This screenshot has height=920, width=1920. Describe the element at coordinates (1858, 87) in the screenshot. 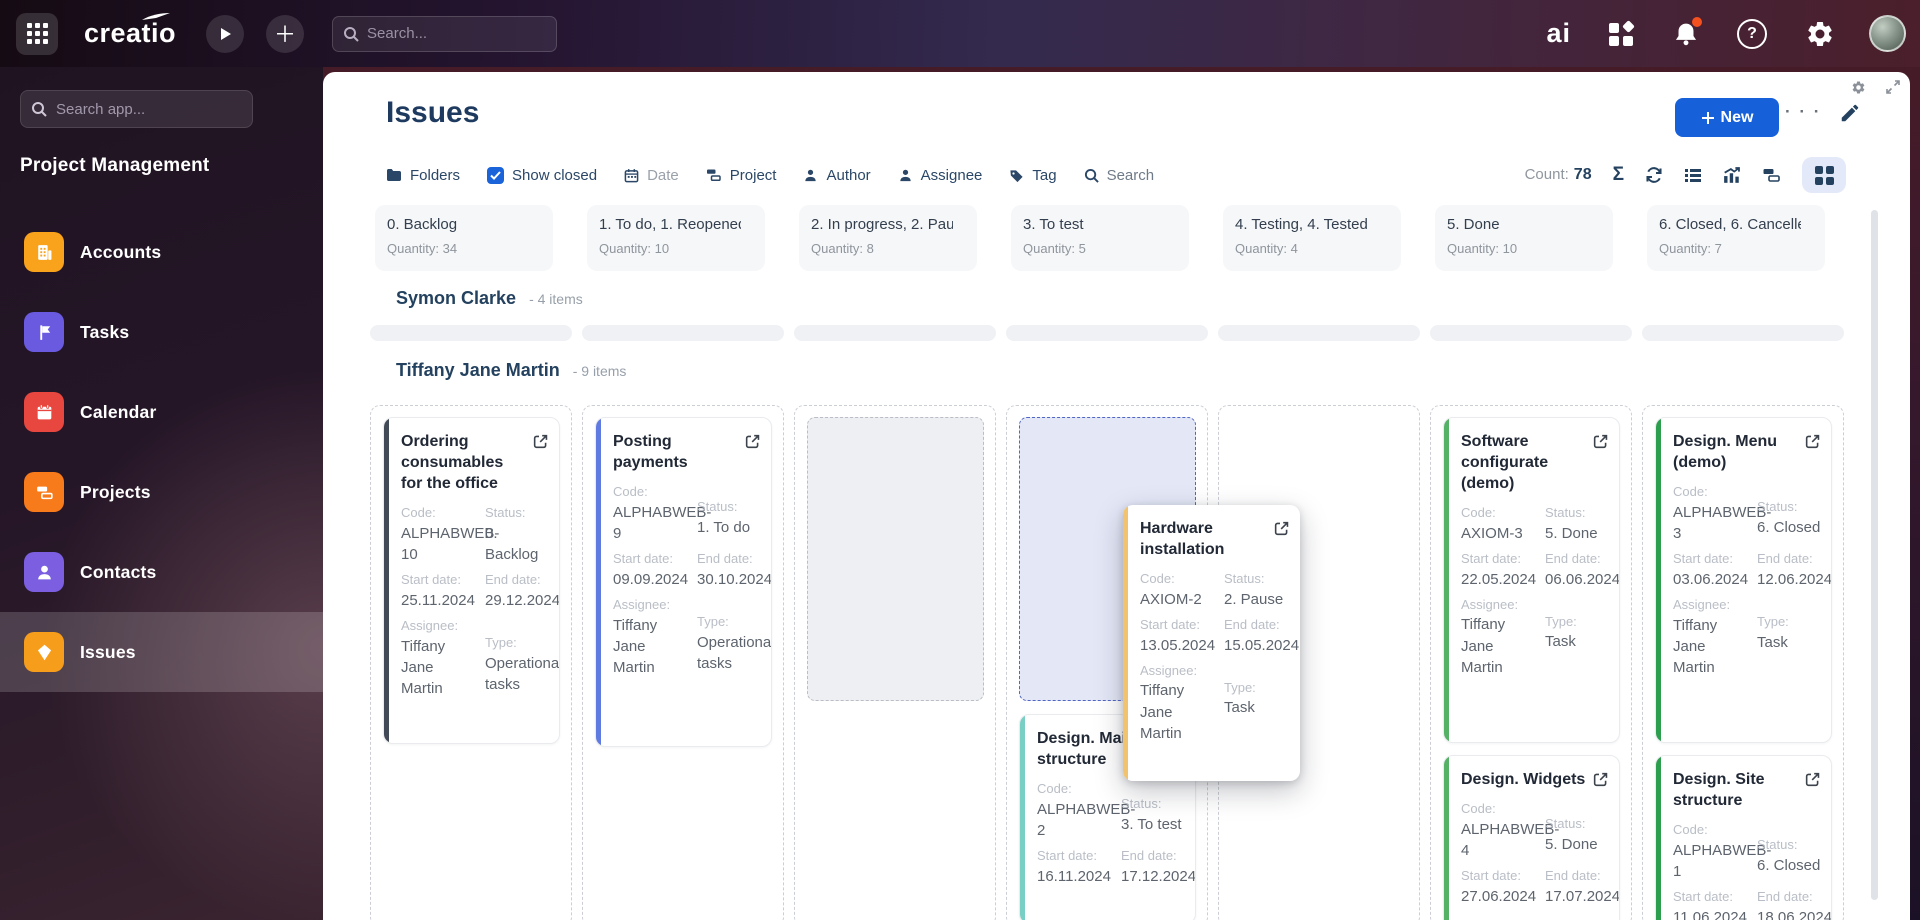

I see `page-settings-gear-icon` at that location.